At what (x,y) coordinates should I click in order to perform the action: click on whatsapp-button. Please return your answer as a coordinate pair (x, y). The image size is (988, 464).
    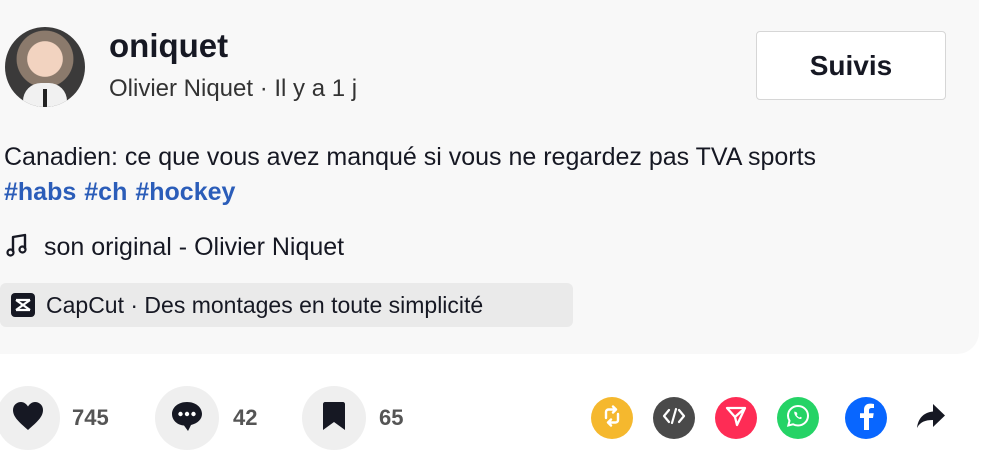
    Looking at the image, I should click on (798, 418).